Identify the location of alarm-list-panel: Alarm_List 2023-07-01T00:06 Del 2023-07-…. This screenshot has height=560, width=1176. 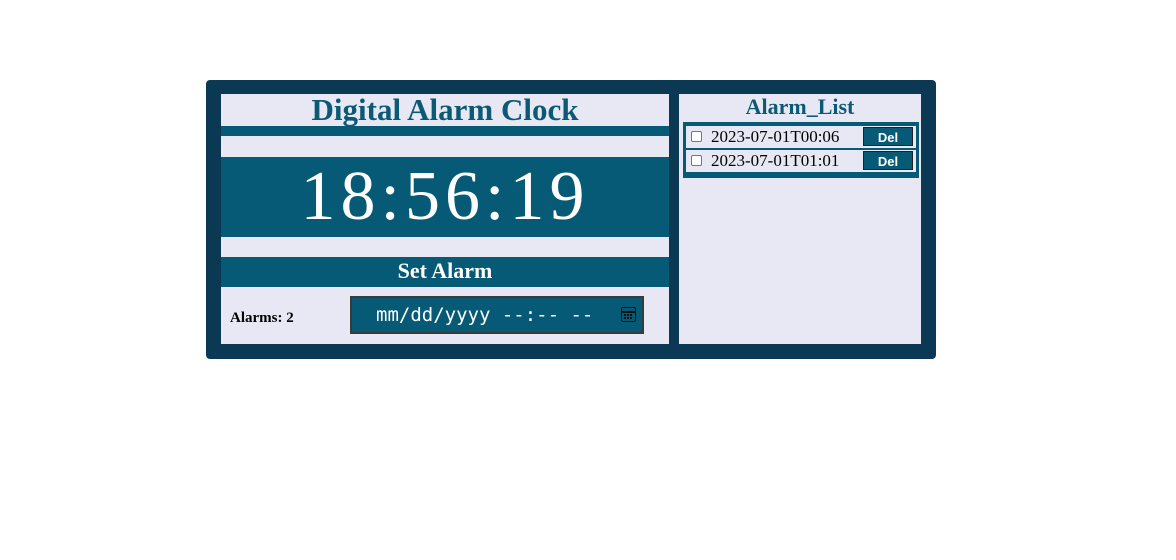
(800, 219).